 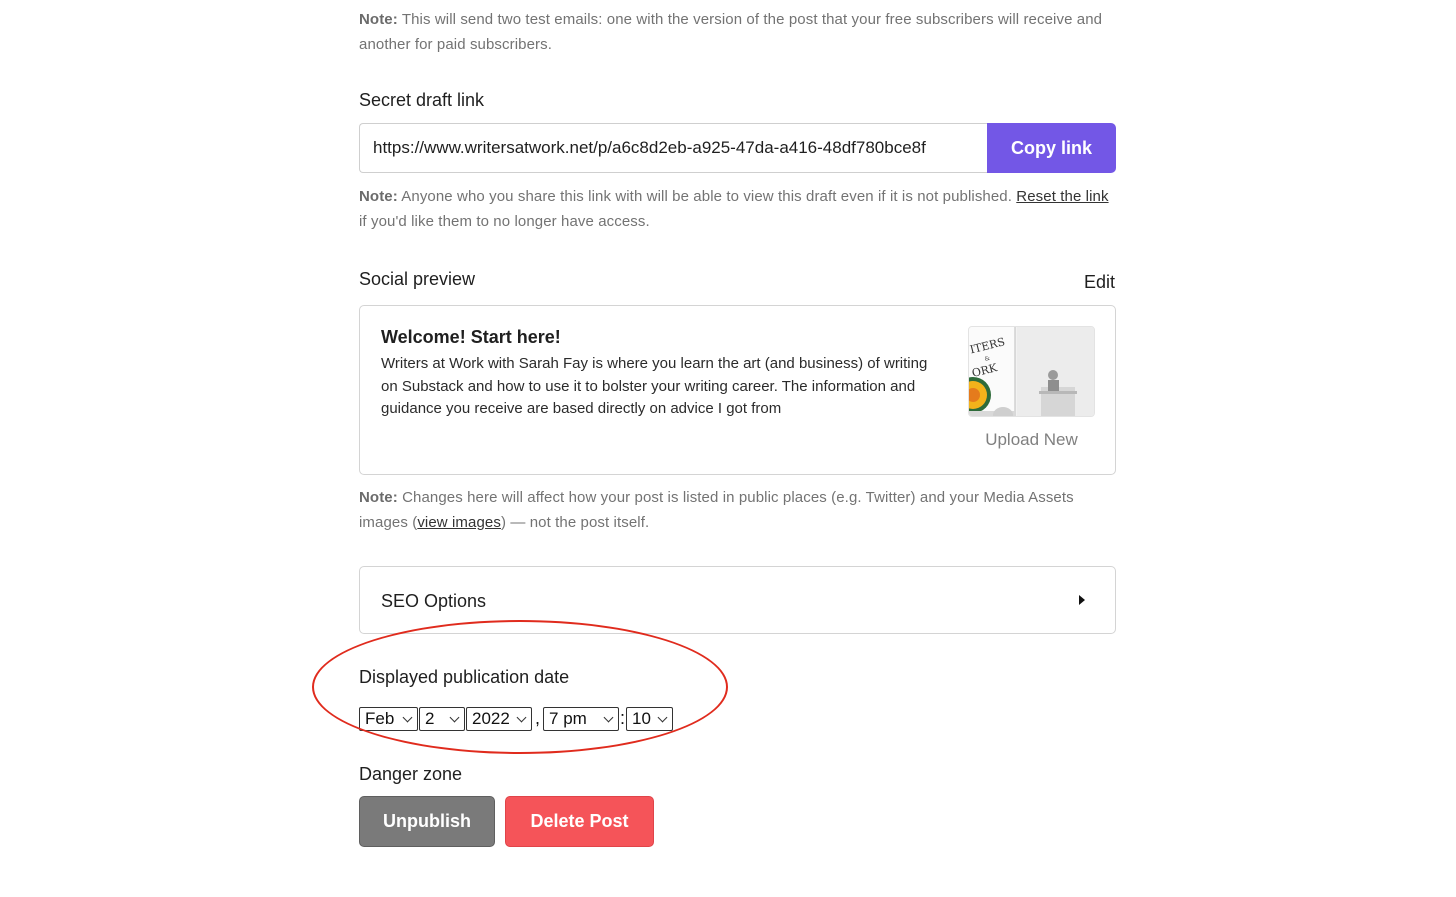 I want to click on minute-select: 10, so click(x=650, y=718).